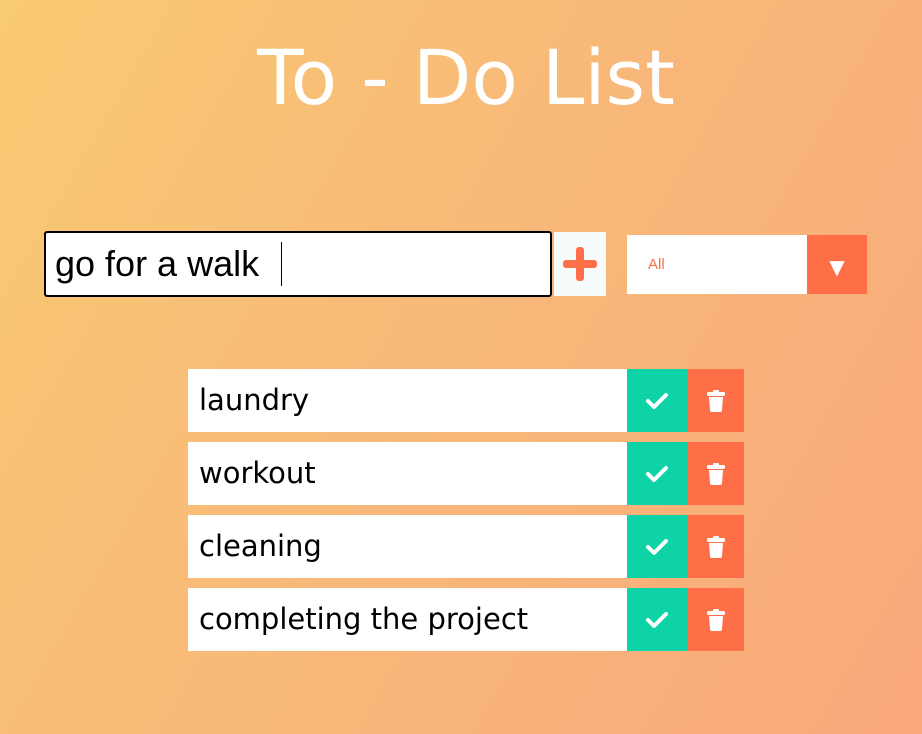  Describe the element at coordinates (407, 546) in the screenshot. I see `todo-item-text: cleaning` at that location.